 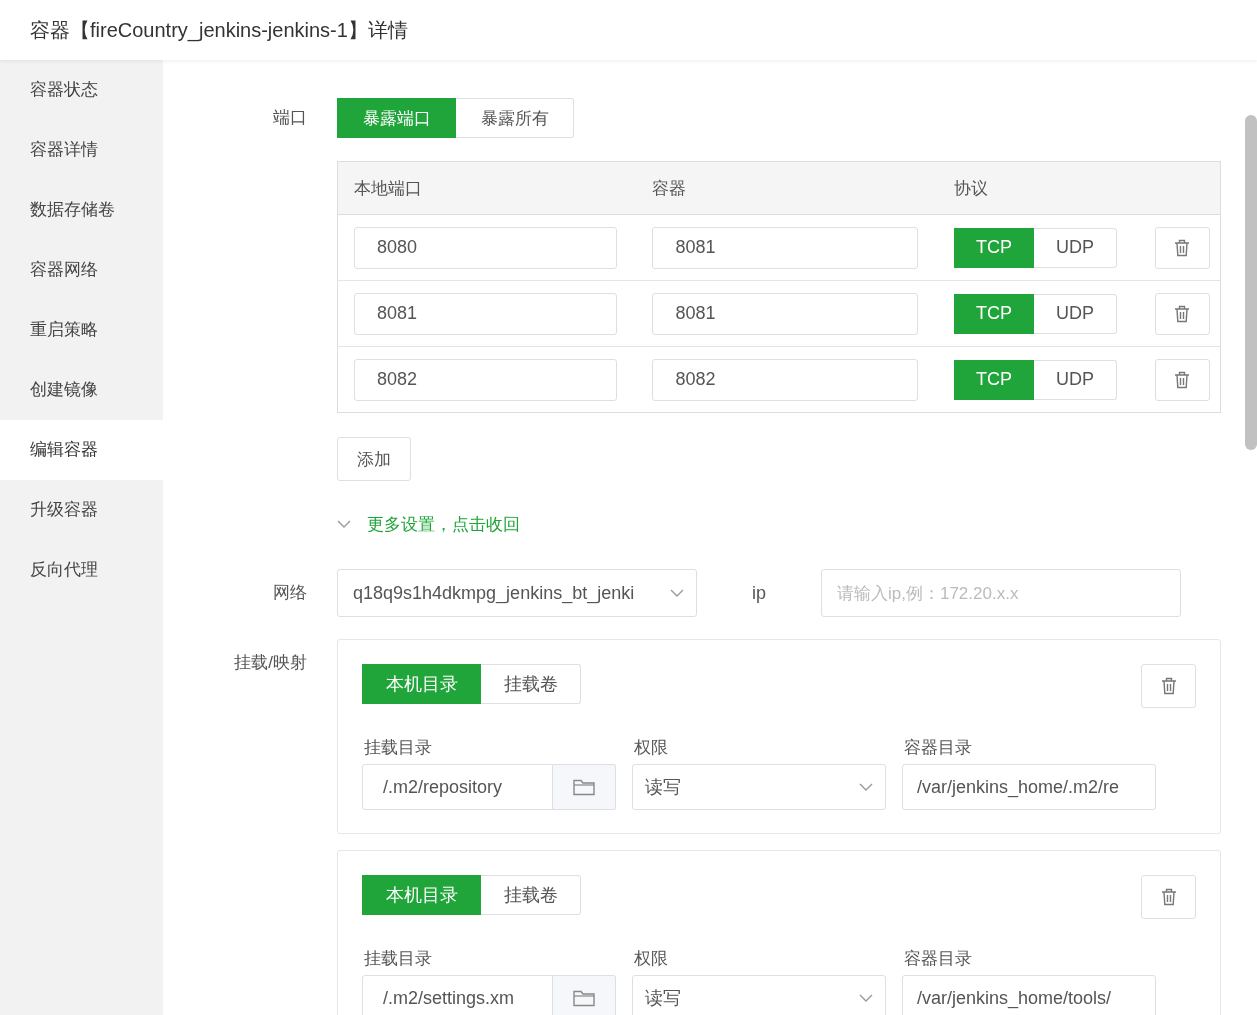 What do you see at coordinates (81, 390) in the screenshot?
I see `sidebar-item: 创建镜像` at bounding box center [81, 390].